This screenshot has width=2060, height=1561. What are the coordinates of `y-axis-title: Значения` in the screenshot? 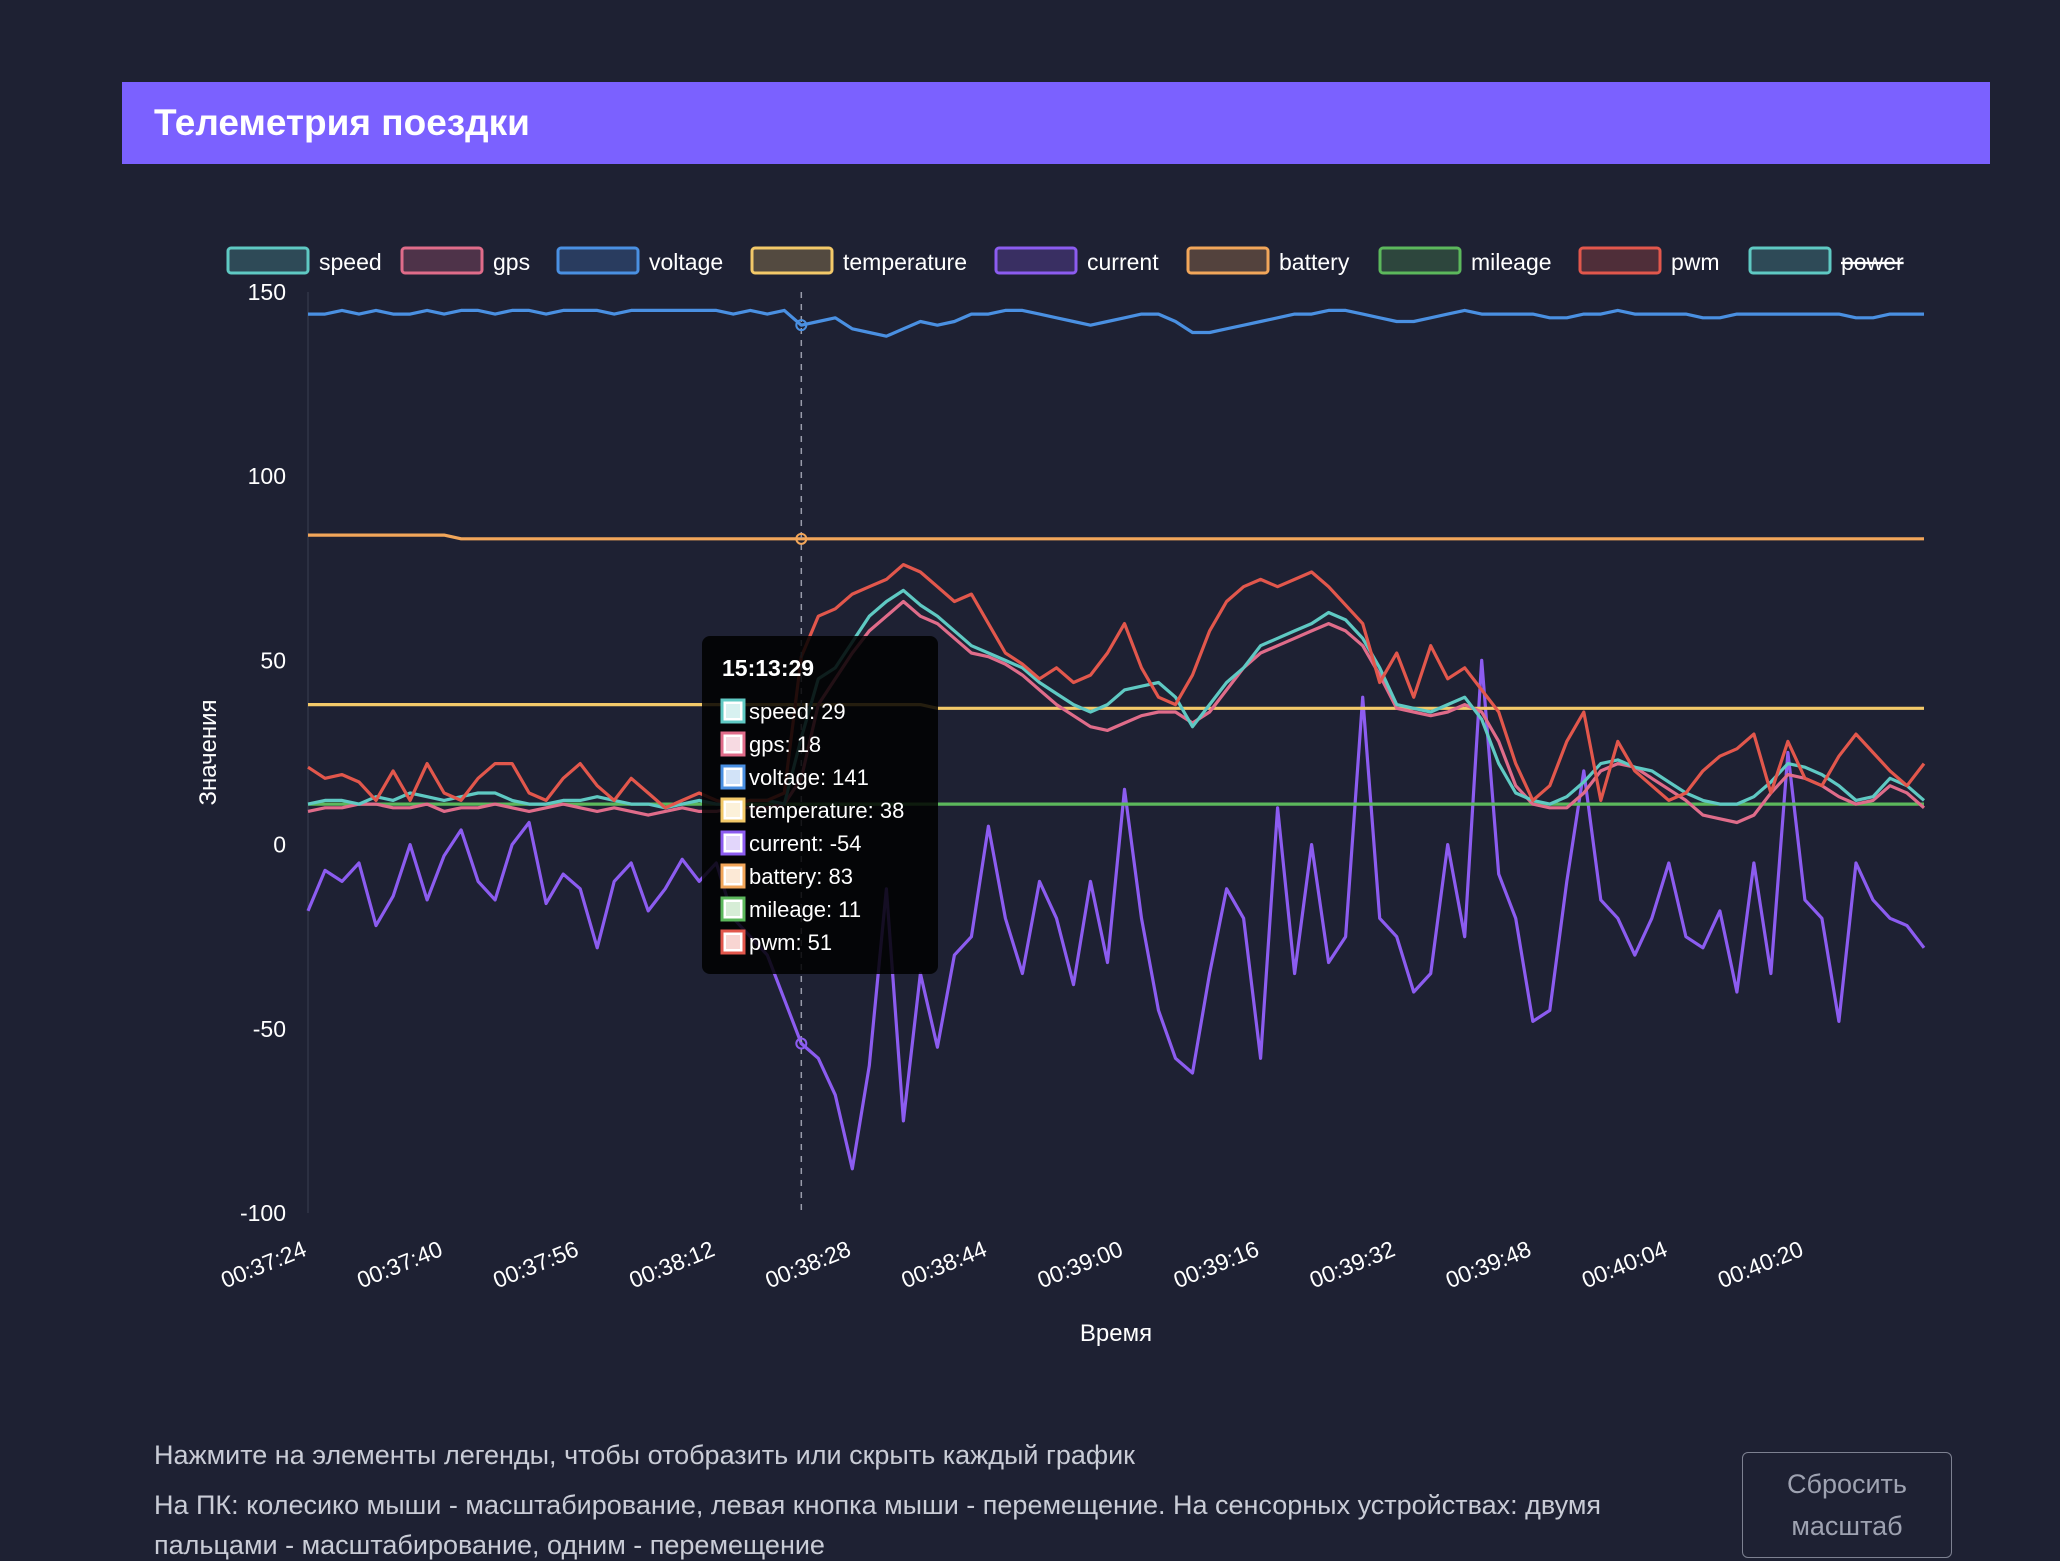 It's located at (208, 752).